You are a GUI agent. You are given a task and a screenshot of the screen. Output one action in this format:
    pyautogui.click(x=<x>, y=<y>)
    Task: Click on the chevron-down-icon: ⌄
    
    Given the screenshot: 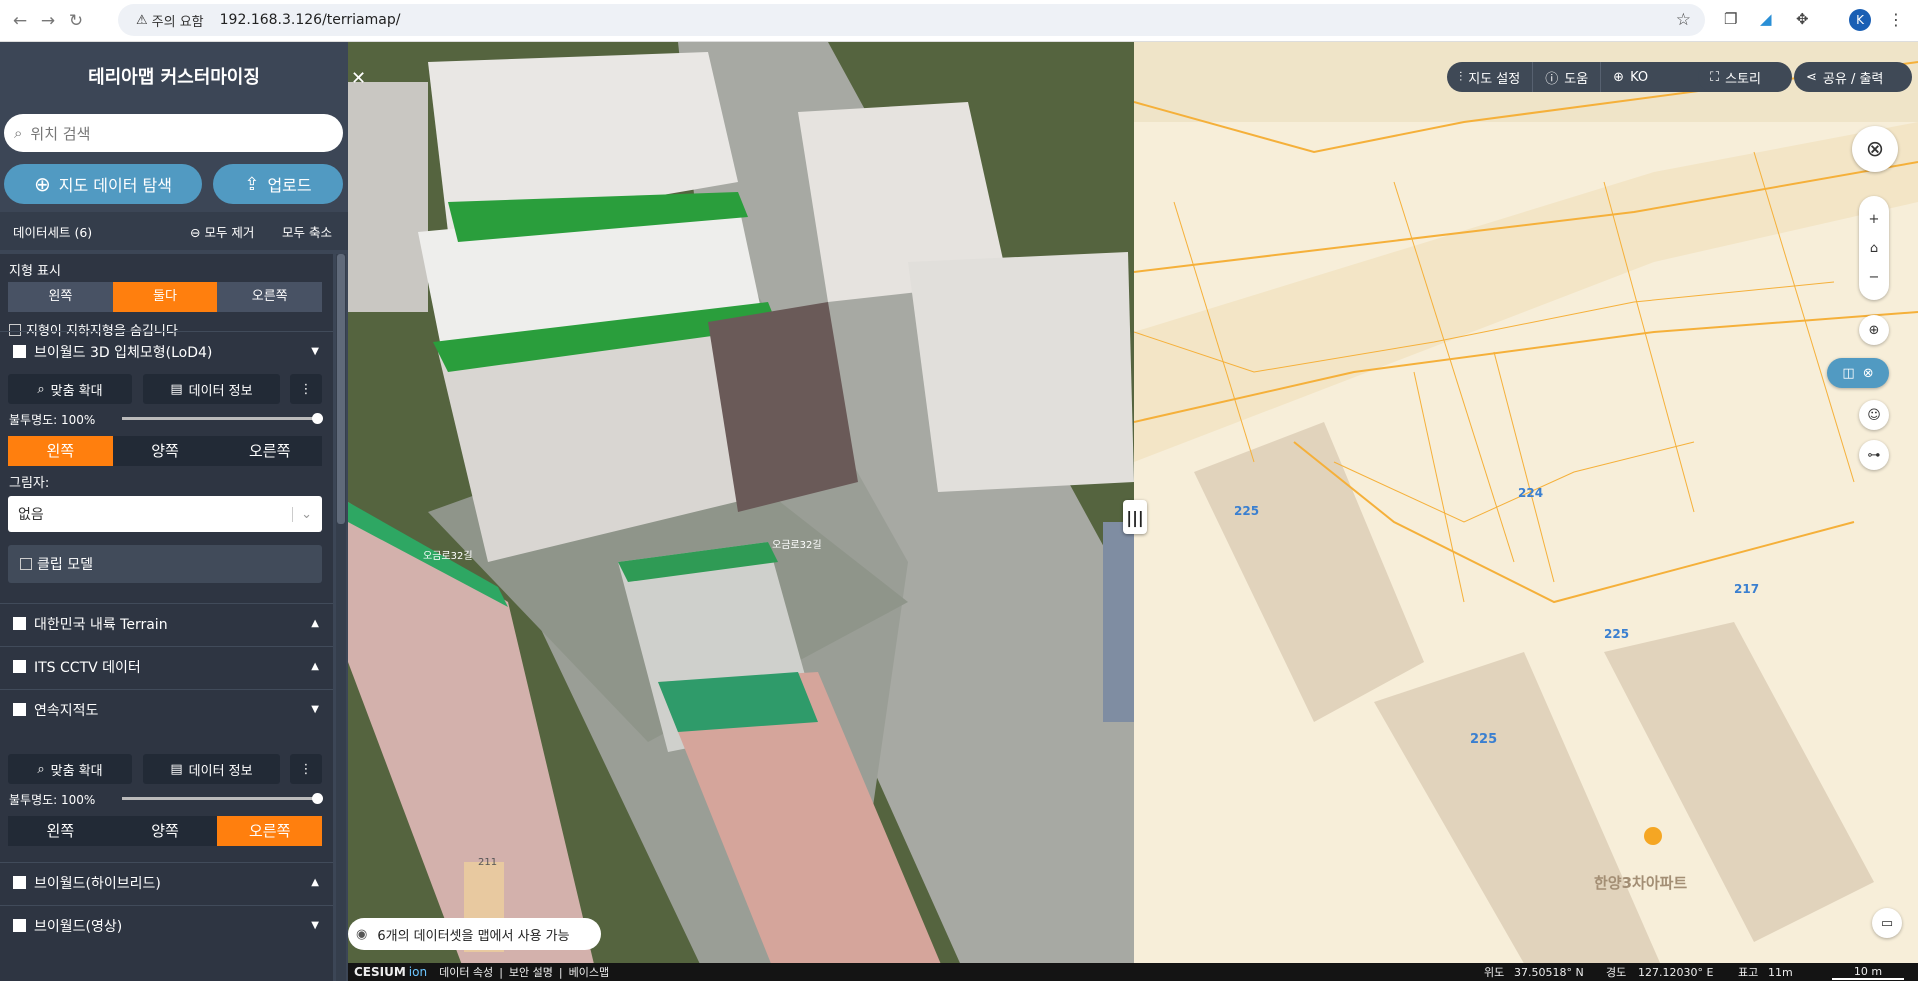 What is the action you would take?
    pyautogui.click(x=302, y=514)
    